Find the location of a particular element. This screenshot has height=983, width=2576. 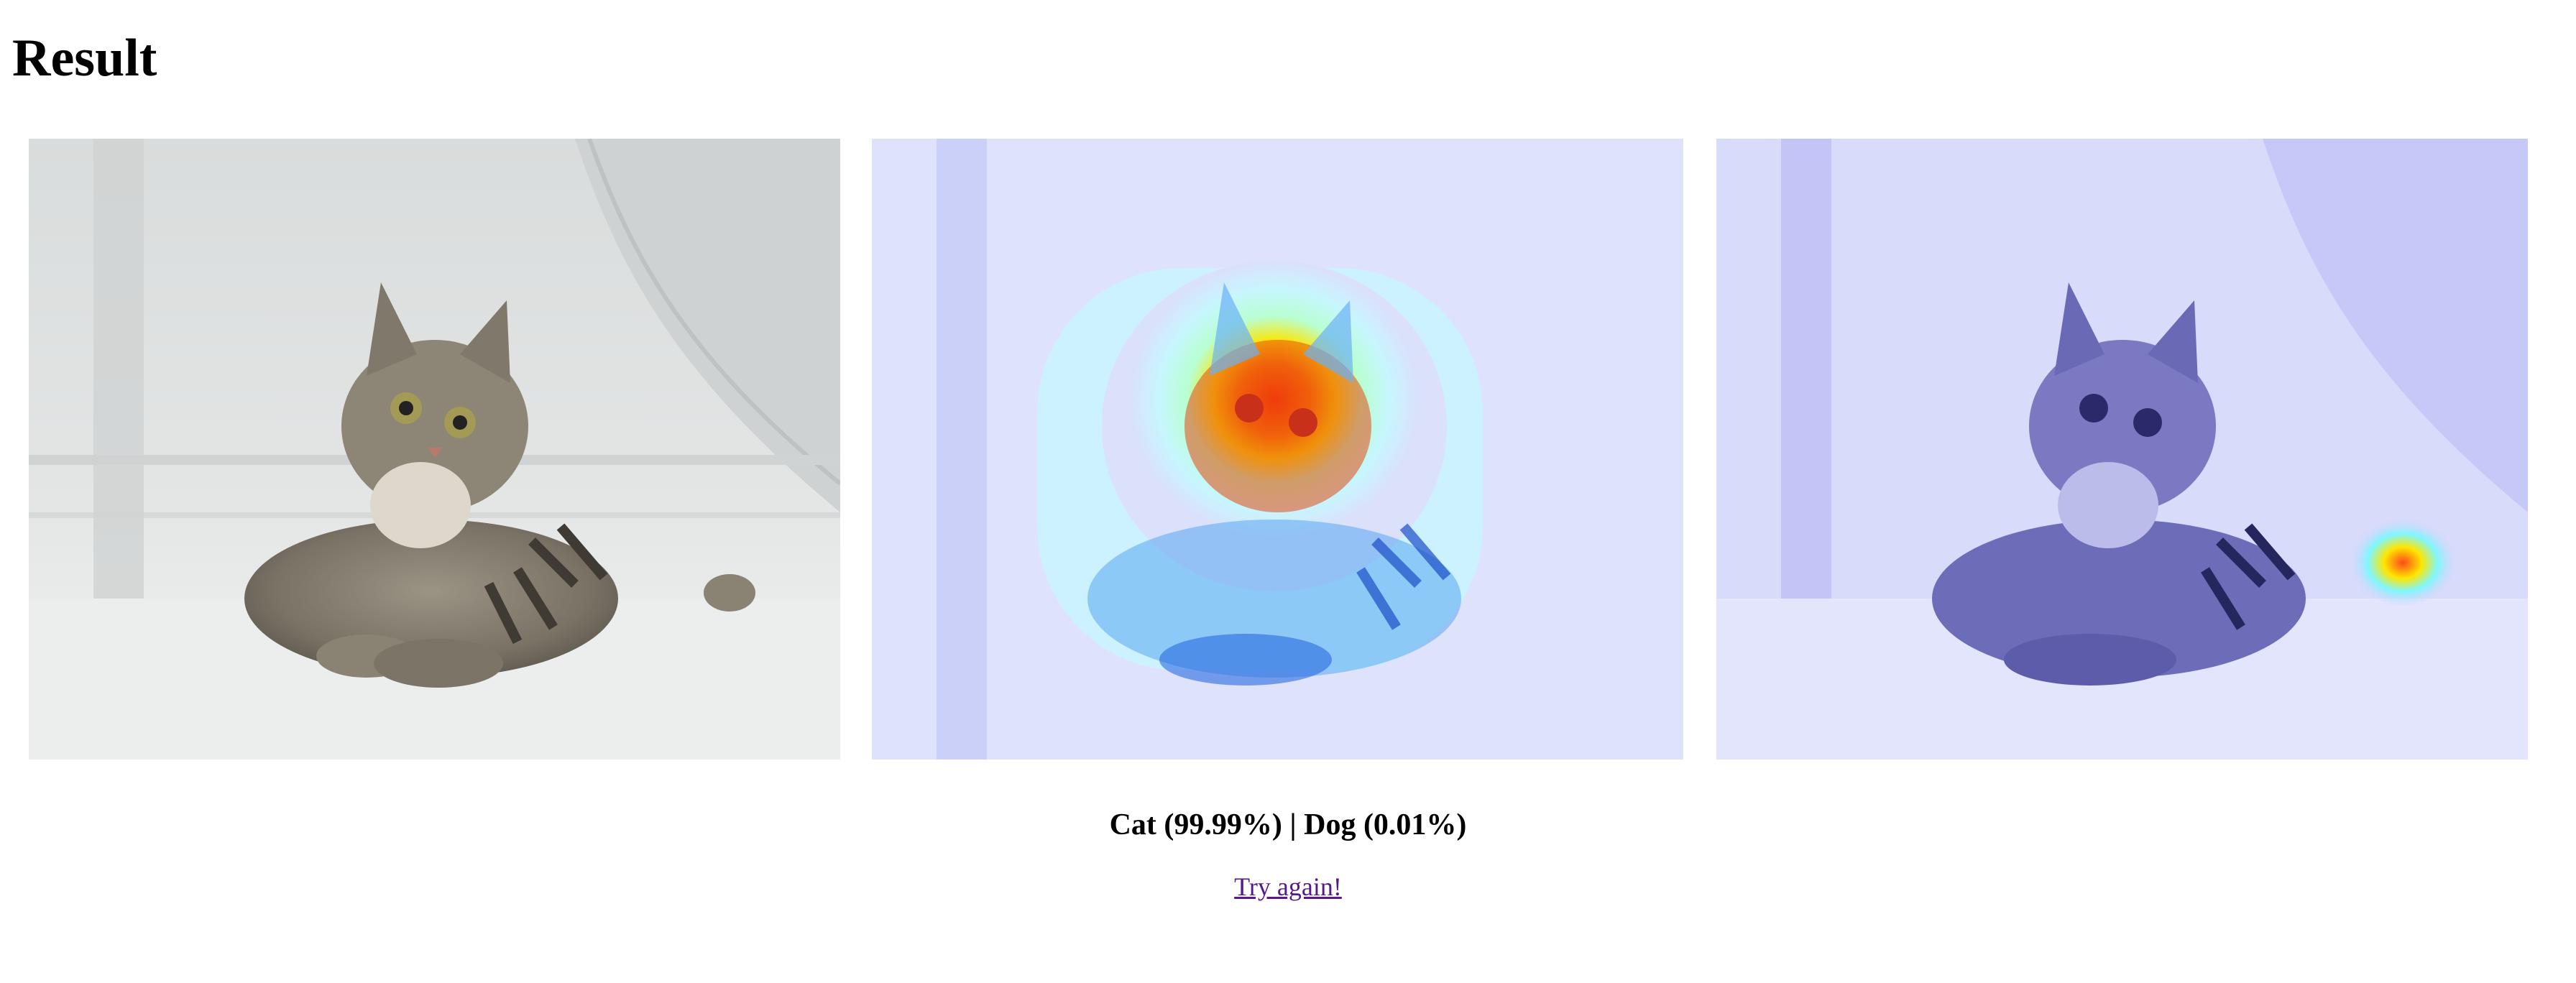

try-again-container: Try again! is located at coordinates (1288, 887).